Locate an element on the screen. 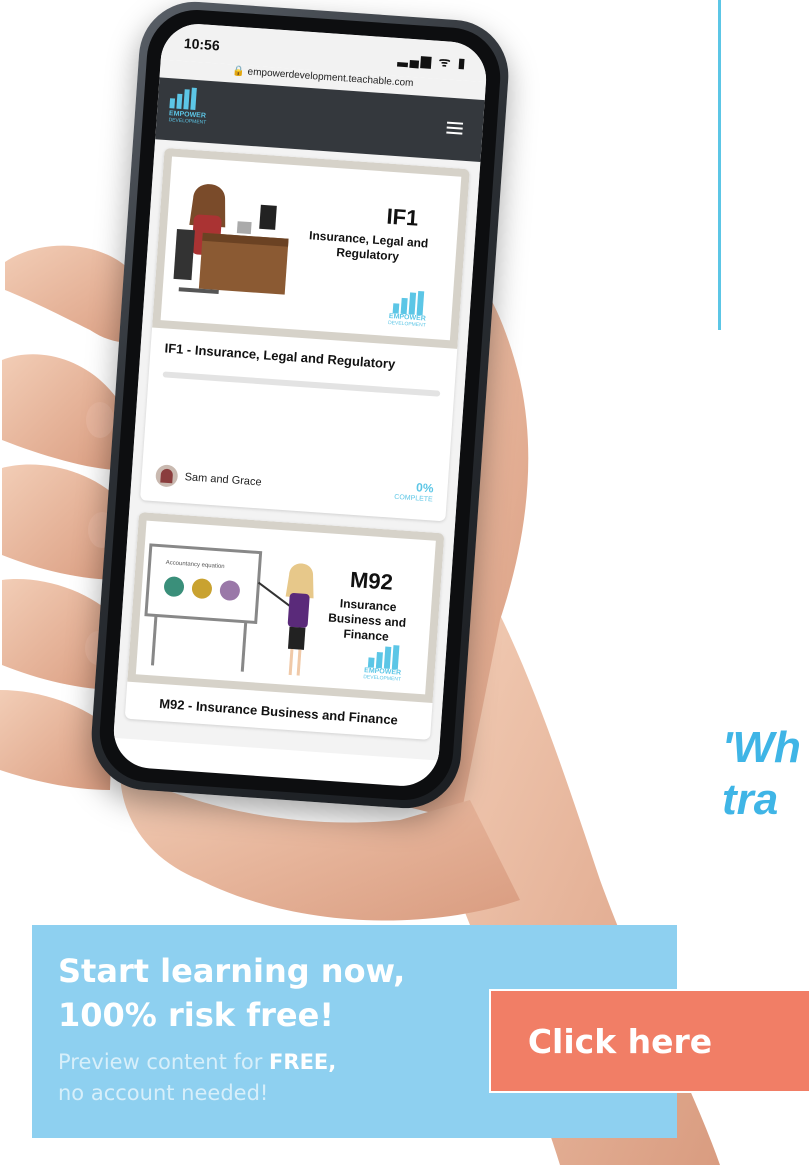 The width and height of the screenshot is (811, 1165). promo-text-line-2: no account needed! is located at coordinates (163, 1093).